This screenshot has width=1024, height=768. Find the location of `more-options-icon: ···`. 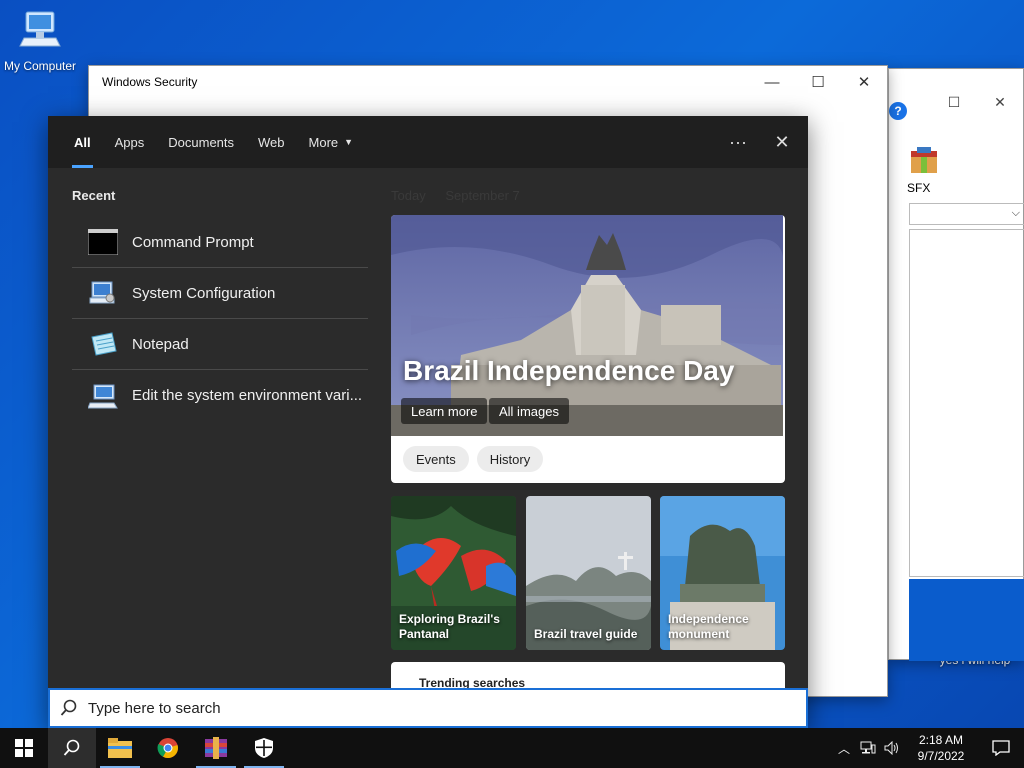

more-options-icon: ··· is located at coordinates (738, 142).